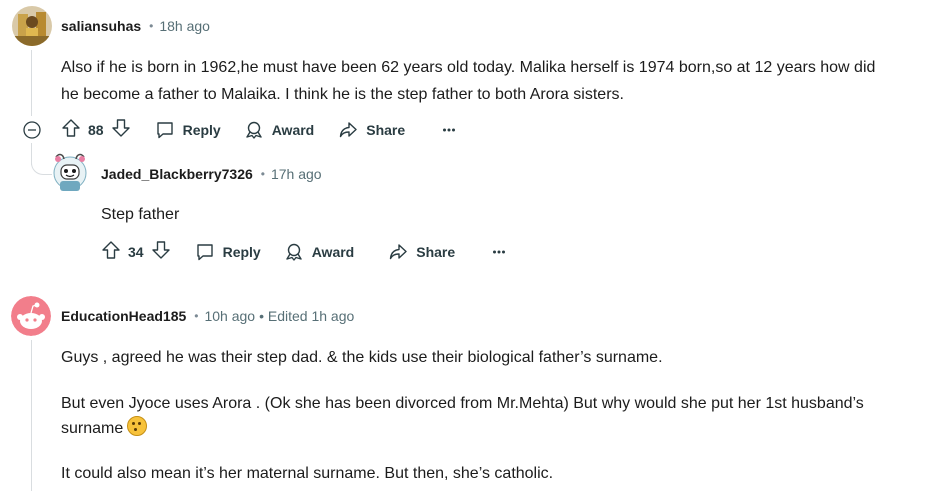  I want to click on comment-actions: 34 Reply Award Share, so click(304, 252).